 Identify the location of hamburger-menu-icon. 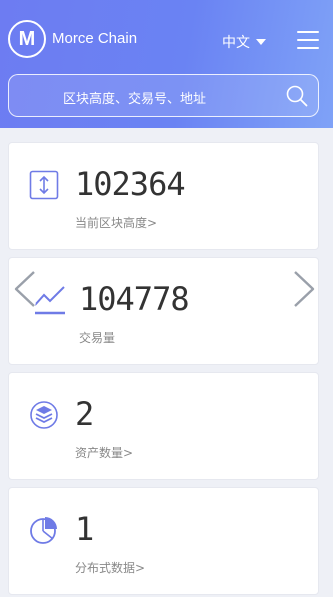
(308, 40).